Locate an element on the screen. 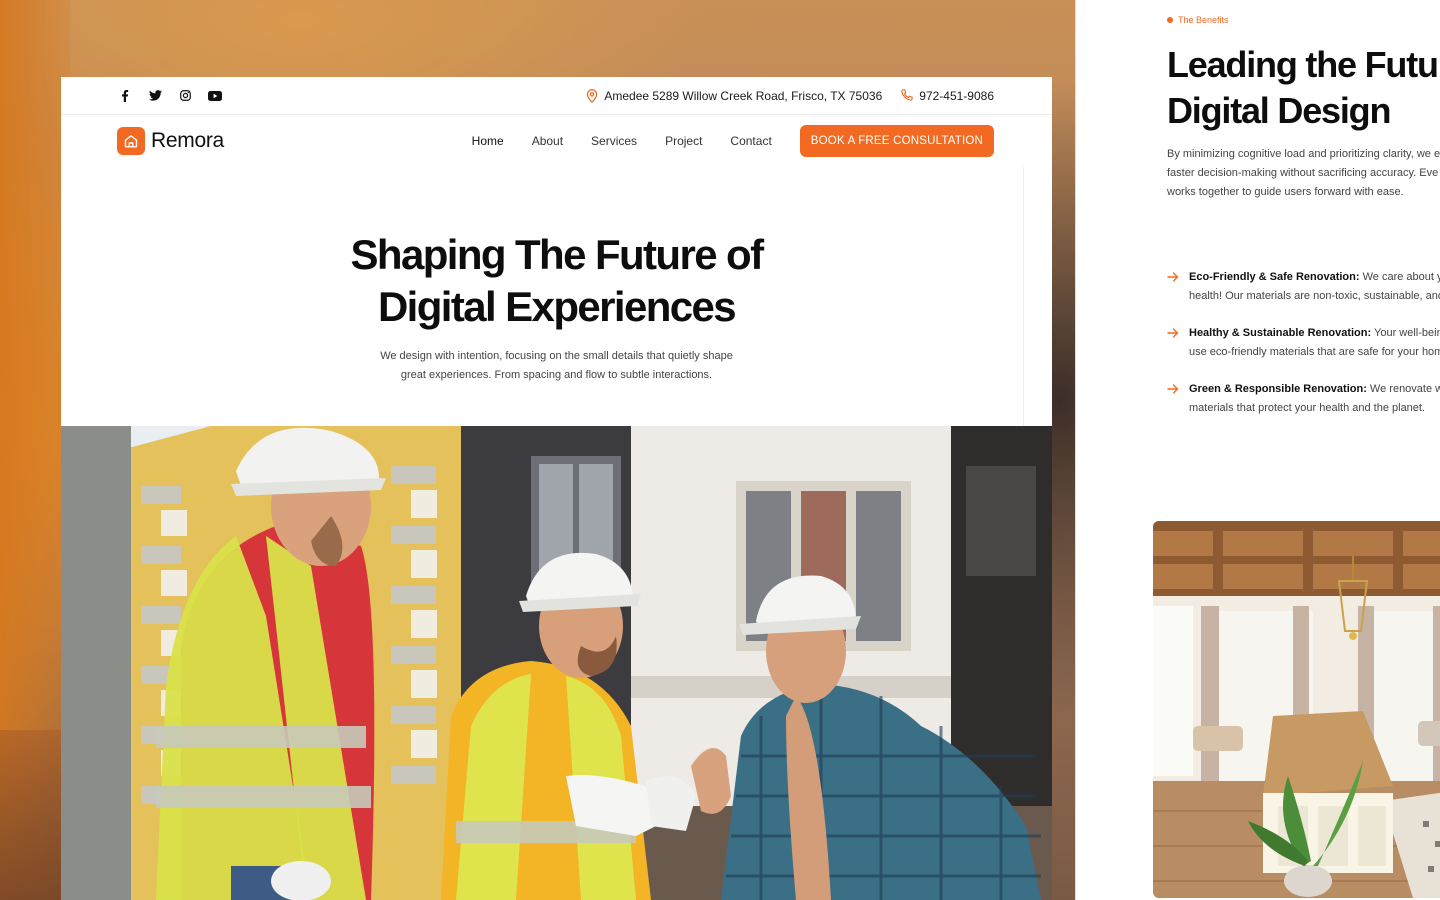 The height and width of the screenshot is (900, 1440). youtube-icon is located at coordinates (215, 96).